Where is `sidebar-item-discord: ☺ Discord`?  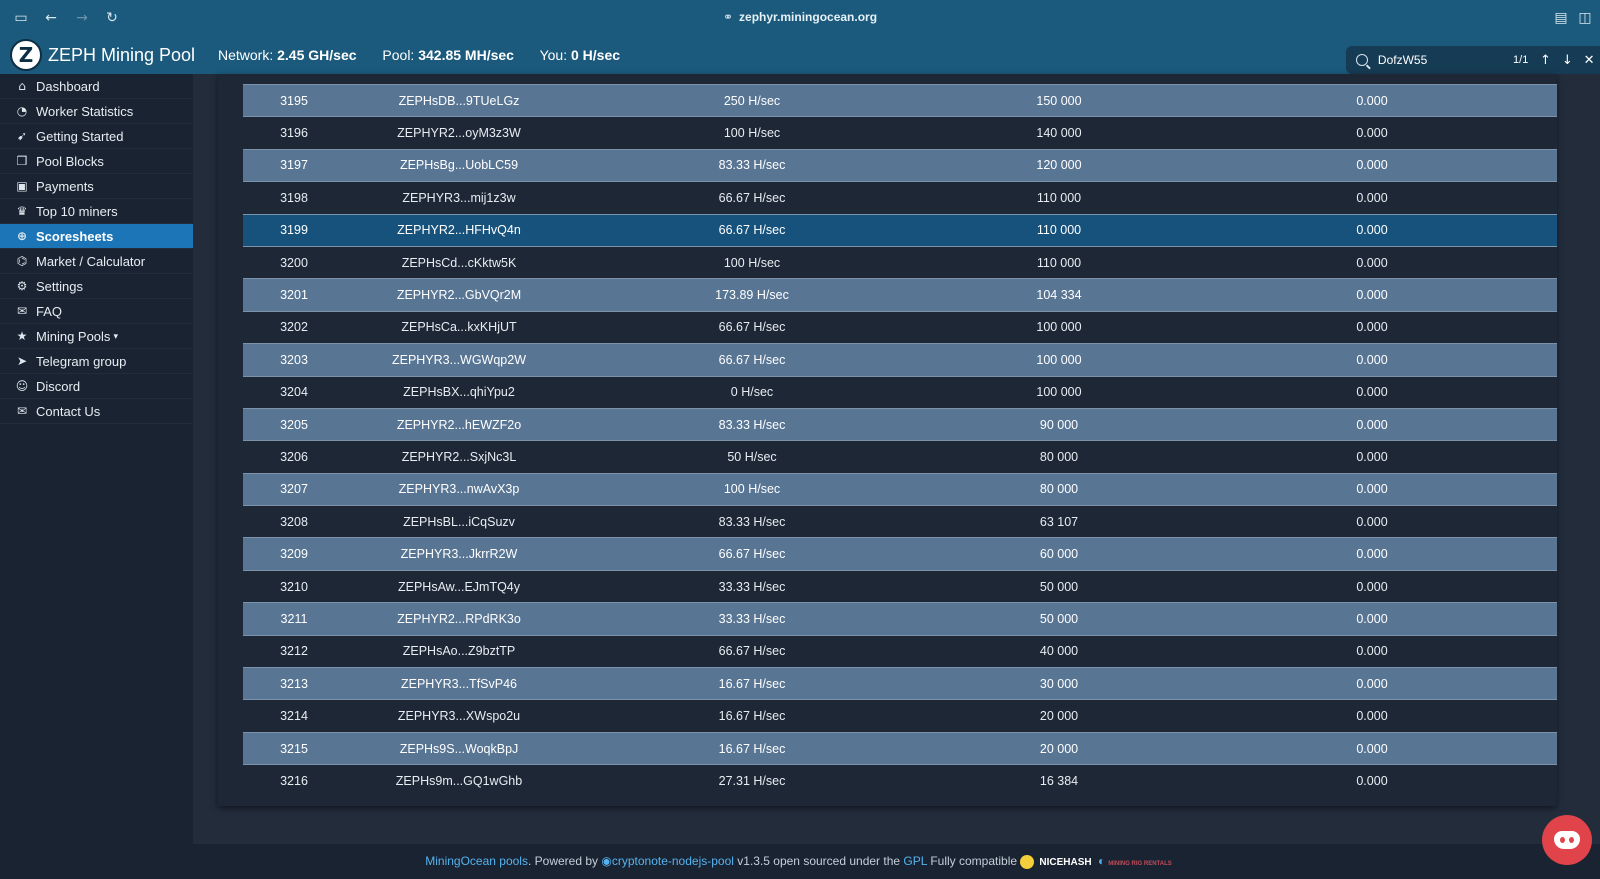 sidebar-item-discord: ☺ Discord is located at coordinates (96, 386).